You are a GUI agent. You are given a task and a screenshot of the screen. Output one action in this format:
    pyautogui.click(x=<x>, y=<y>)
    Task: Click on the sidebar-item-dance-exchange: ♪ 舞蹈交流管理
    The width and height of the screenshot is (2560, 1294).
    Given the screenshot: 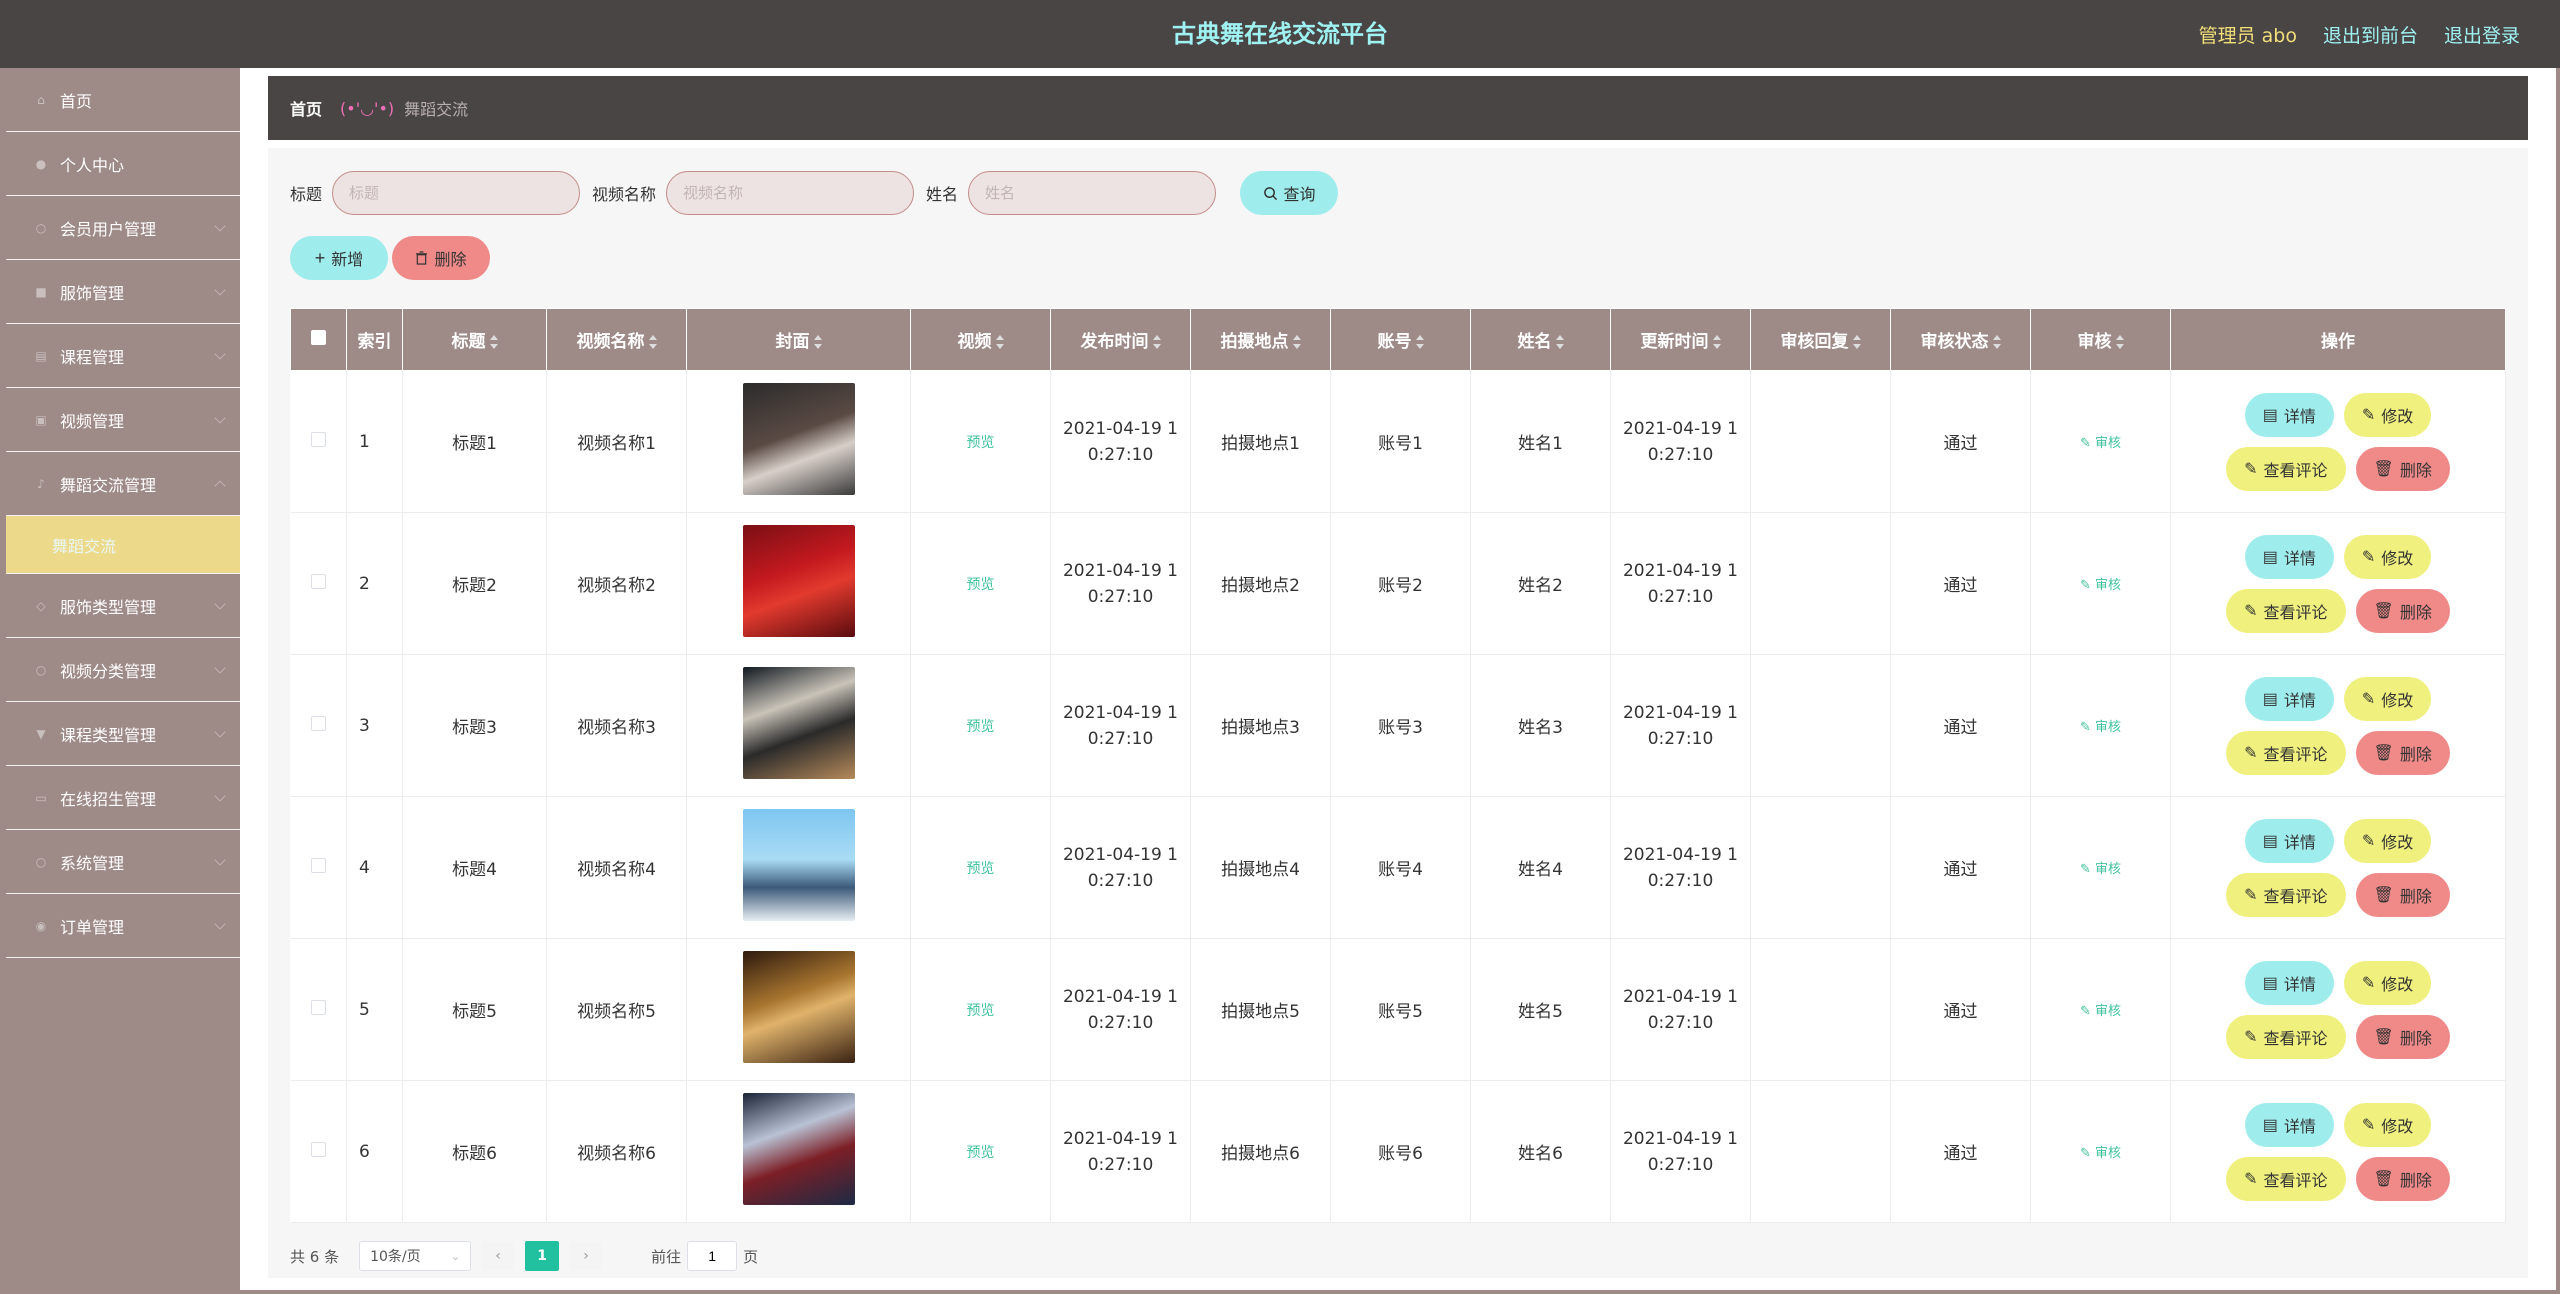 What is the action you would take?
    pyautogui.click(x=123, y=484)
    